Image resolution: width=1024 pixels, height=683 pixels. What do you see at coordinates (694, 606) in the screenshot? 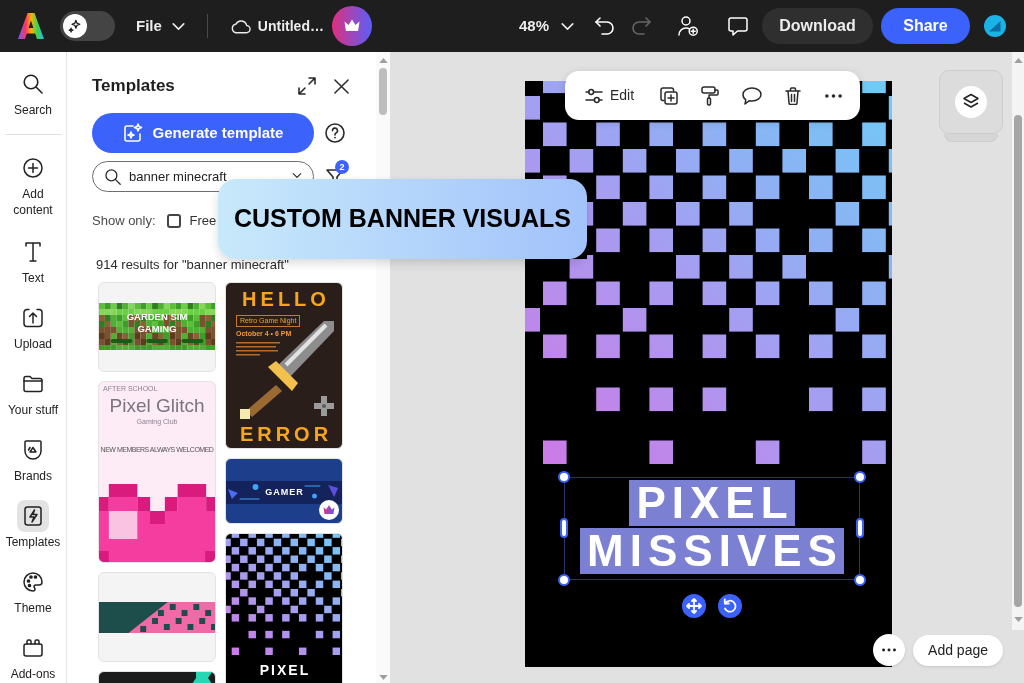
I see `move-icon` at bounding box center [694, 606].